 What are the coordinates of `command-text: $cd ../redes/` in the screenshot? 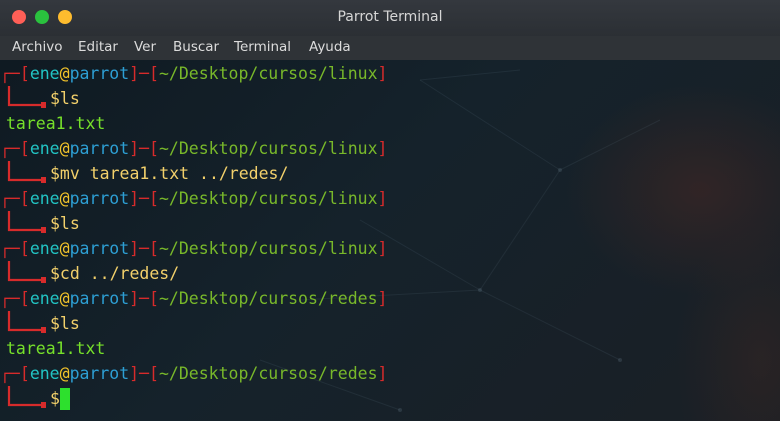 It's located at (115, 273).